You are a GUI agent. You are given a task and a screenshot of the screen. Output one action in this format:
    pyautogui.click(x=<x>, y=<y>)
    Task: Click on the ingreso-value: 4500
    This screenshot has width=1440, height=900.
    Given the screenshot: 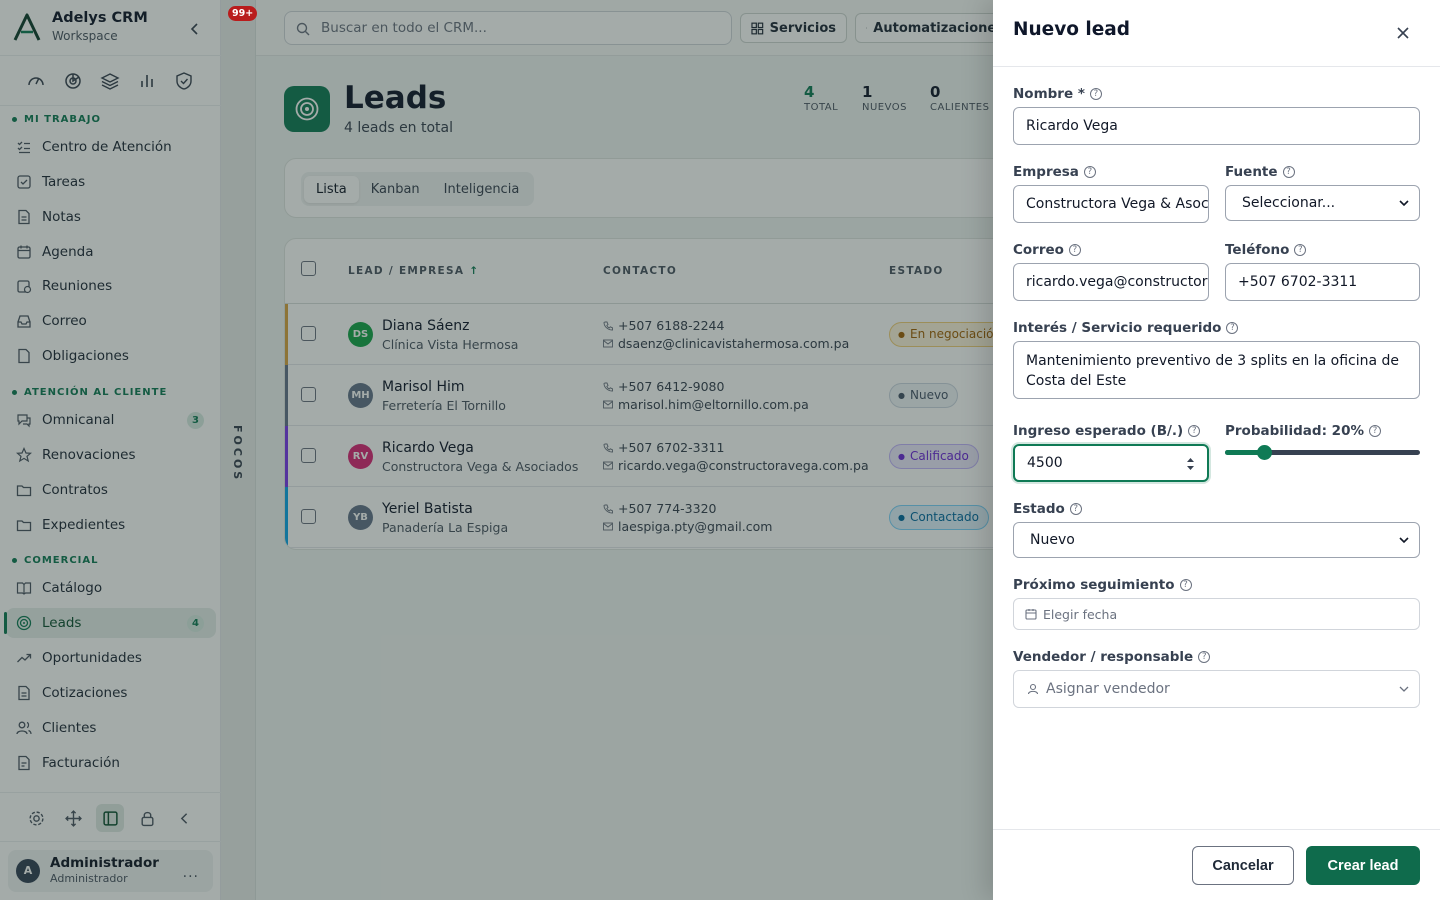 What is the action you would take?
    pyautogui.click(x=1045, y=463)
    